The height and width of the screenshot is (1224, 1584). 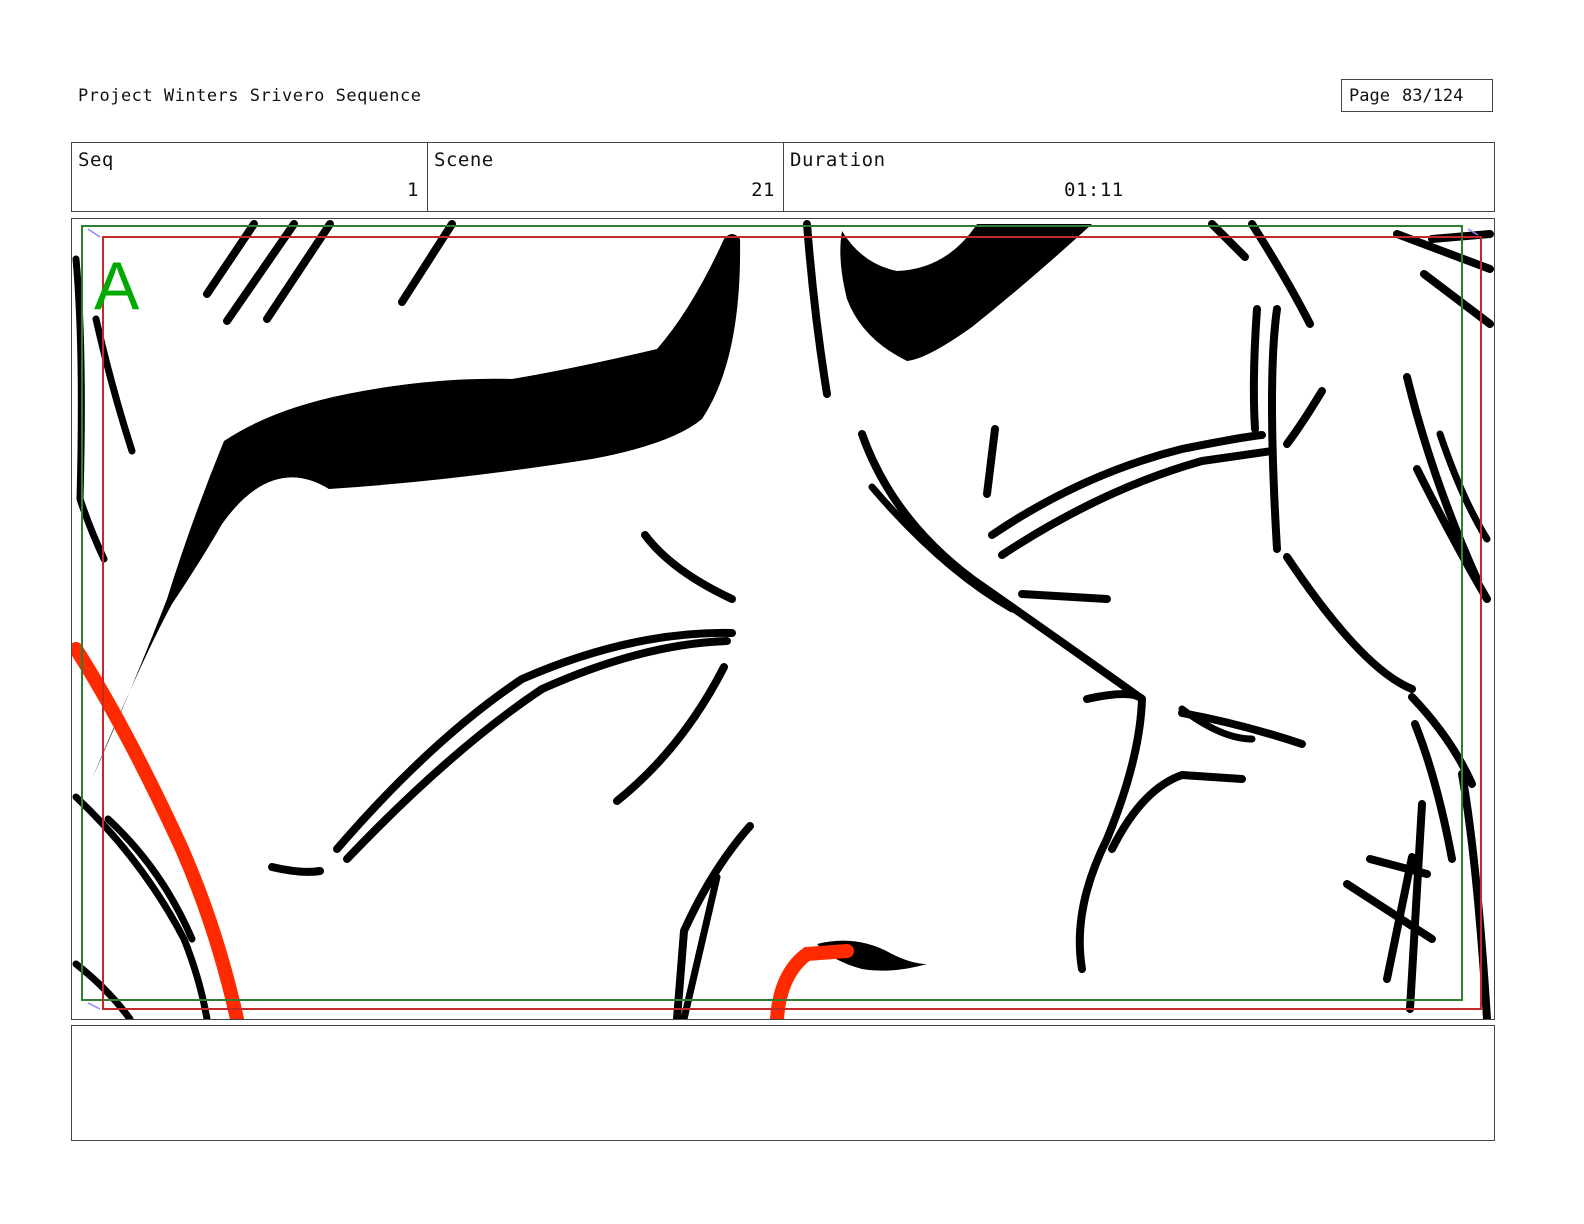 What do you see at coordinates (1139, 177) in the screenshot?
I see `duration-cell: Duration 01:11` at bounding box center [1139, 177].